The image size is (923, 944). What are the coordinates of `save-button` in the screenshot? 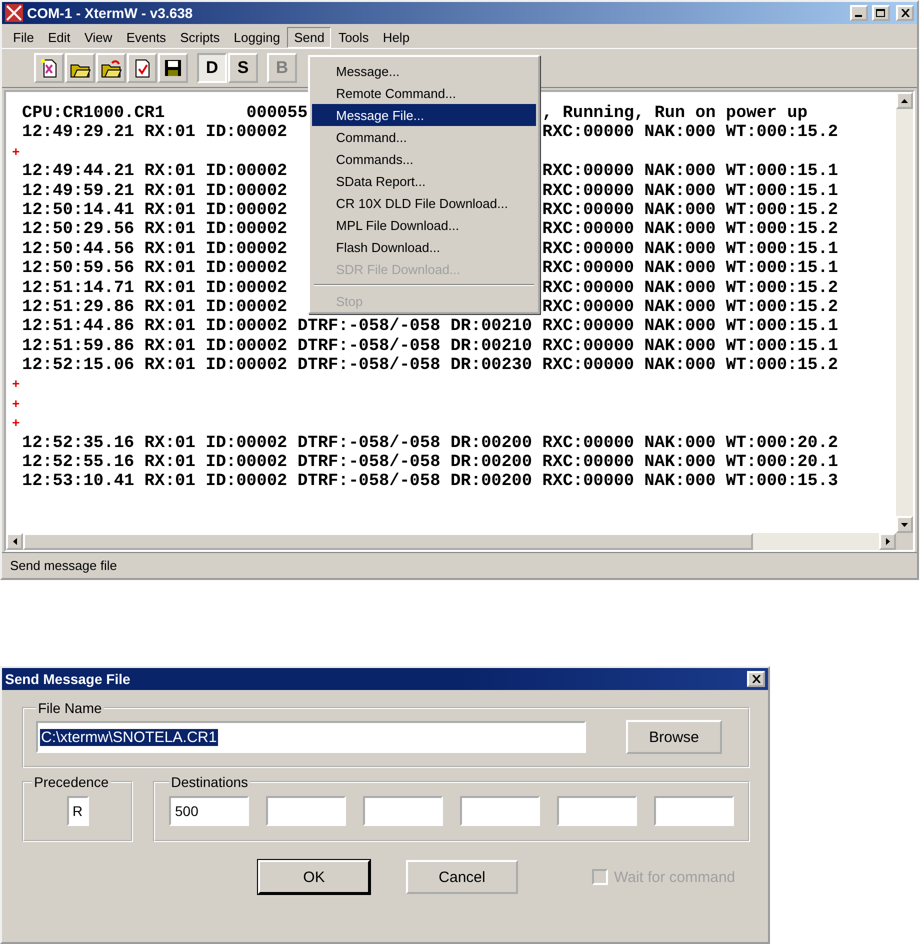 It's located at (173, 68).